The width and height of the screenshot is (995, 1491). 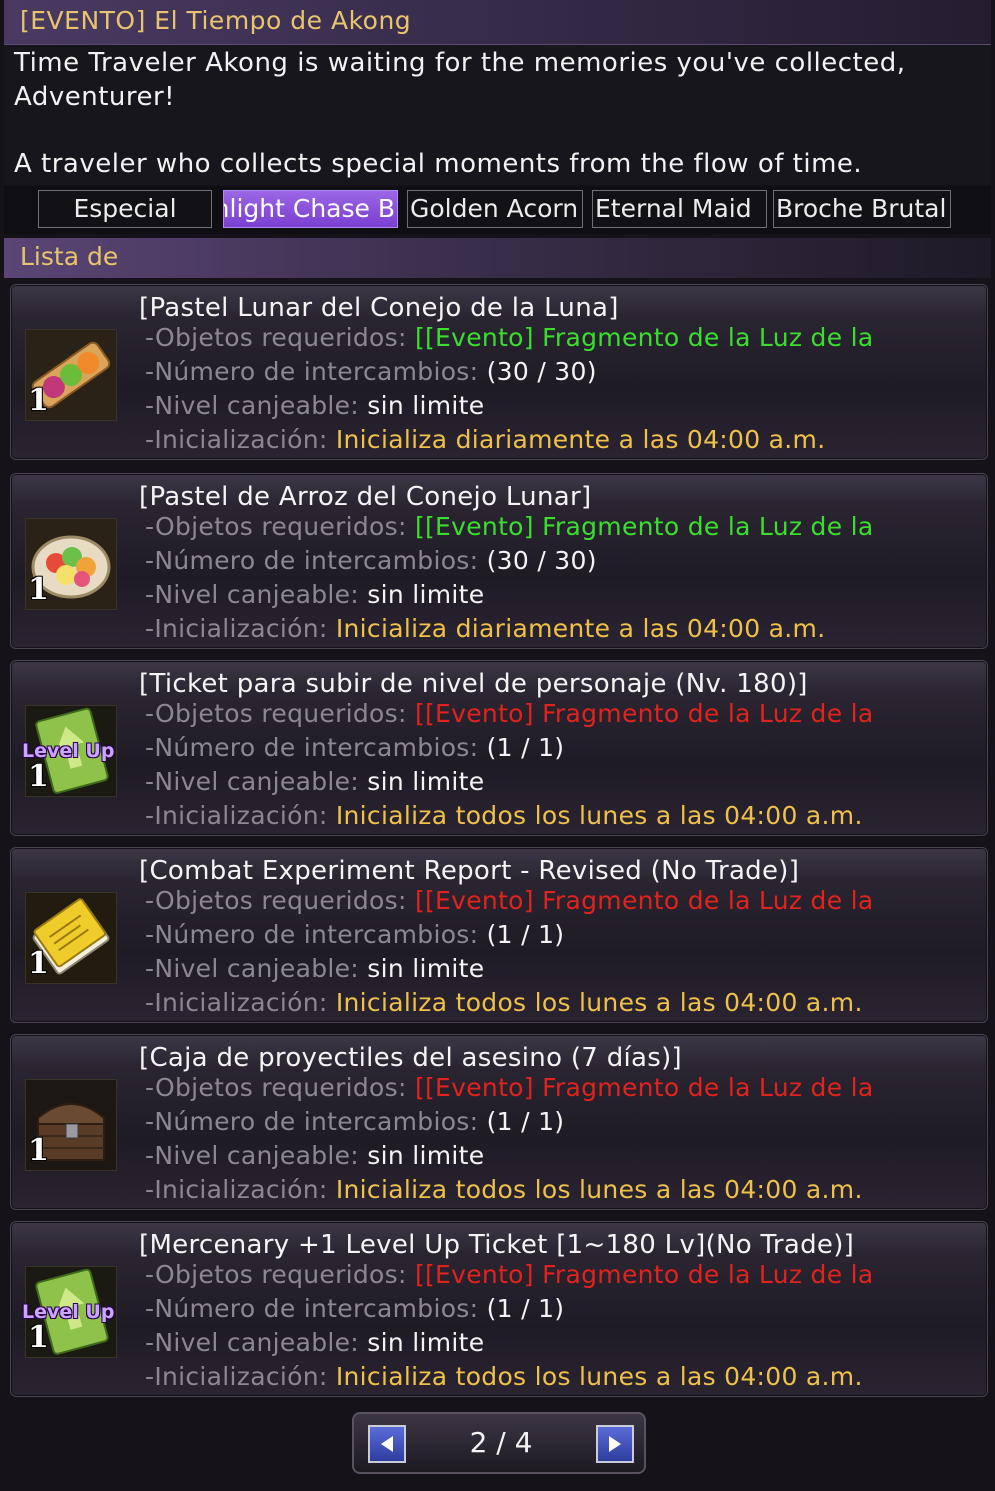 I want to click on exchanges-row: -Número de intercambios: (30 / 30), so click(x=371, y=560).